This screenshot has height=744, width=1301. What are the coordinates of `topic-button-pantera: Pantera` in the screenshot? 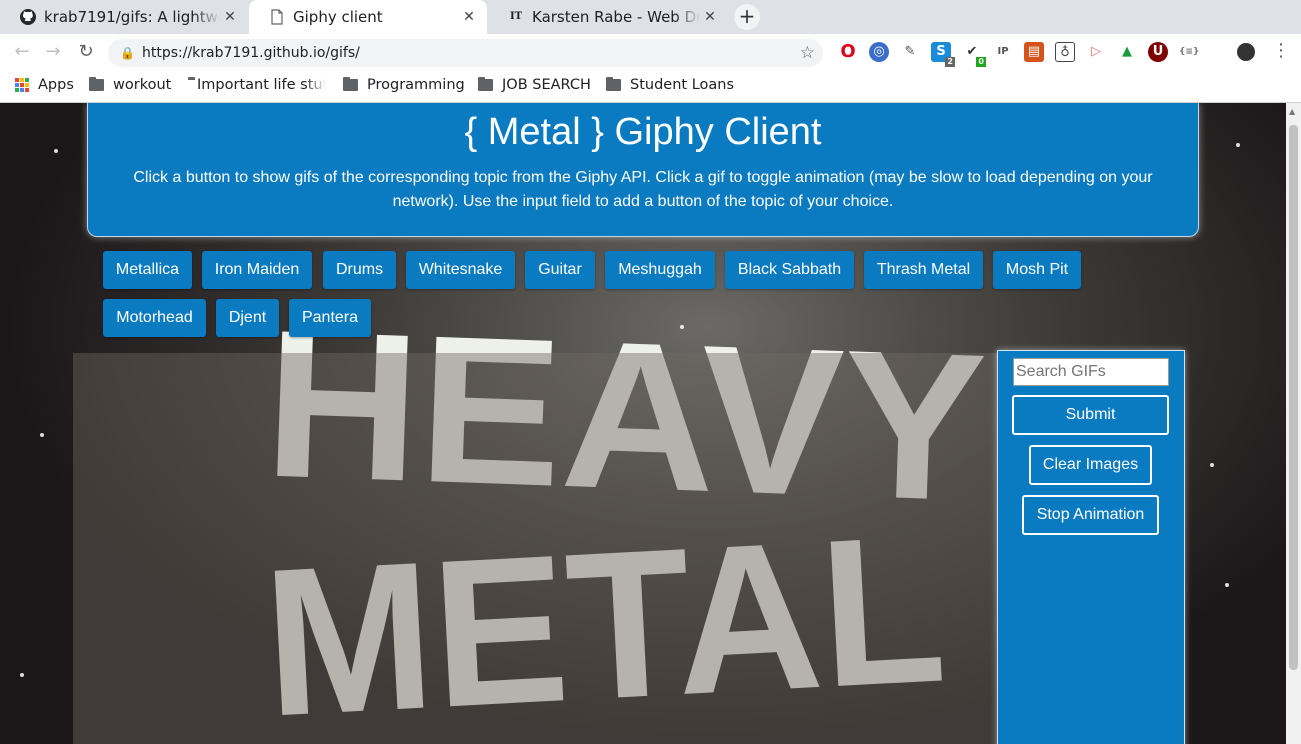 It's located at (330, 318).